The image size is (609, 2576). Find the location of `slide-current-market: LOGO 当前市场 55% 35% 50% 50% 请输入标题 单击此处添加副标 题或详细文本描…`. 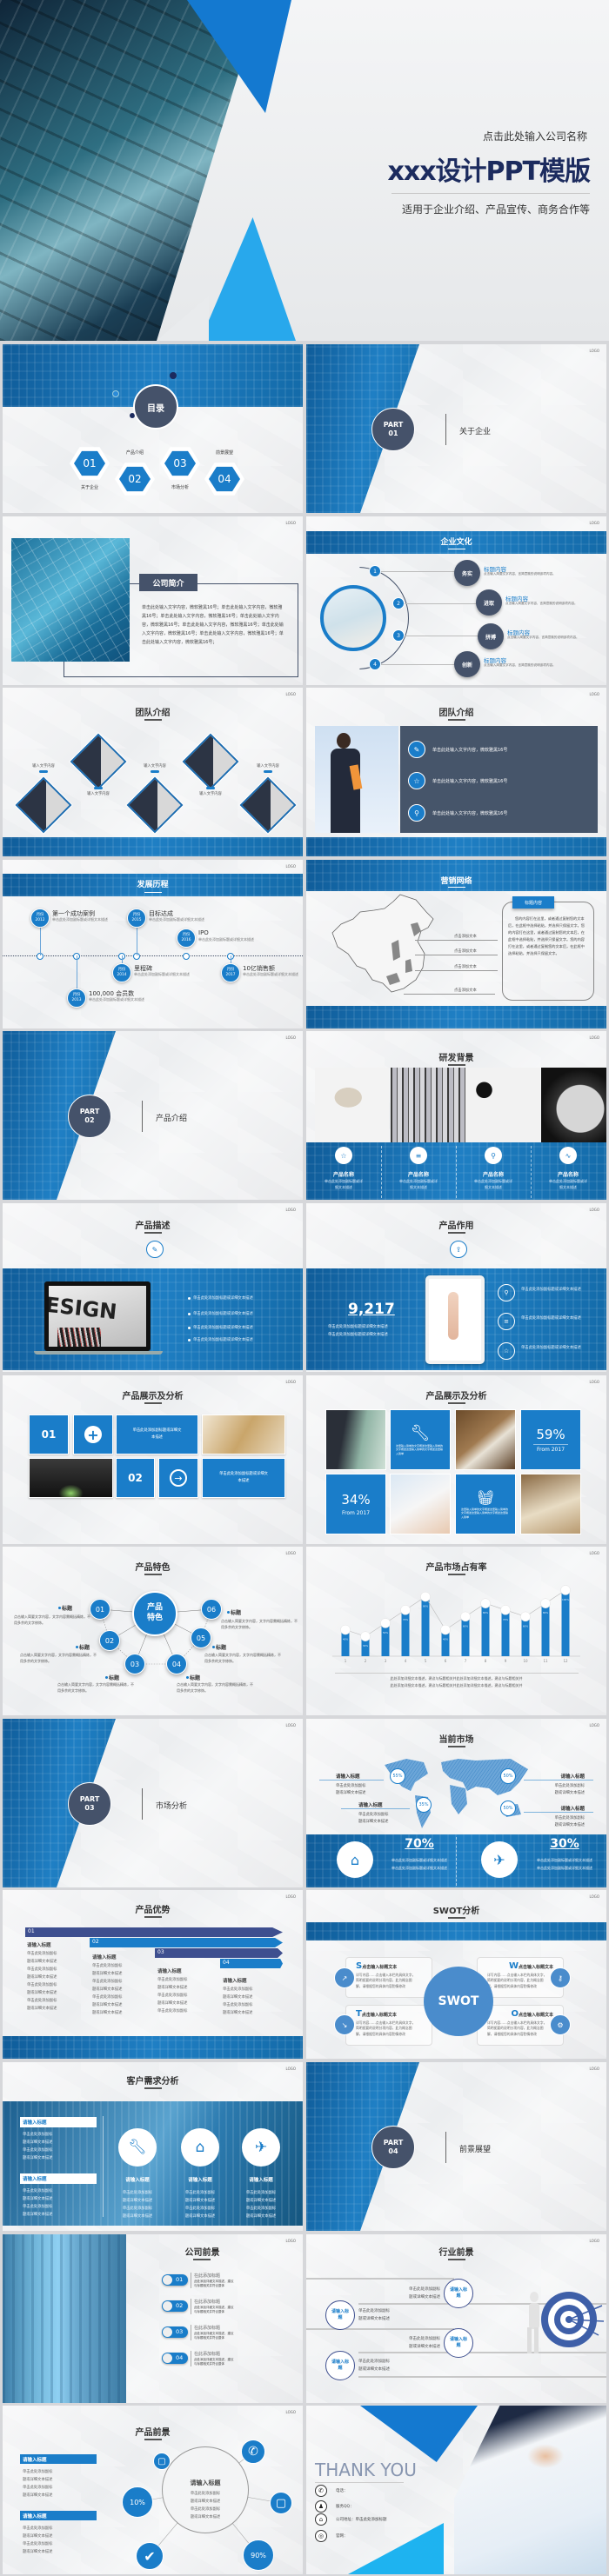

slide-current-market: LOGO 当前市场 55% 35% 50% 50% 请输入标题 单击此处添加副标 题或详细文本描… is located at coordinates (456, 1803).